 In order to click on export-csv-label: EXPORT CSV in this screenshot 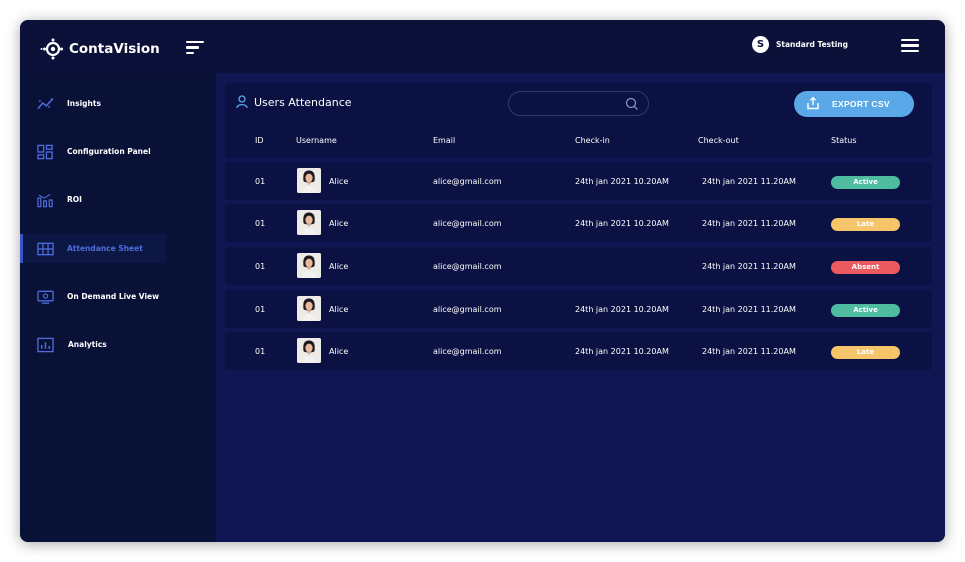, I will do `click(861, 104)`.